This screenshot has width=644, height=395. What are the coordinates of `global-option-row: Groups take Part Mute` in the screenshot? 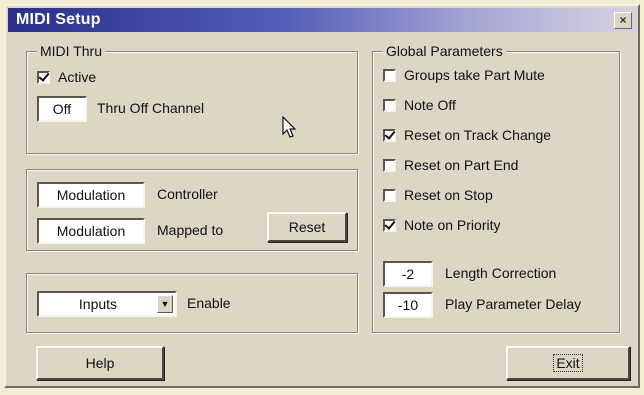 It's located at (464, 75).